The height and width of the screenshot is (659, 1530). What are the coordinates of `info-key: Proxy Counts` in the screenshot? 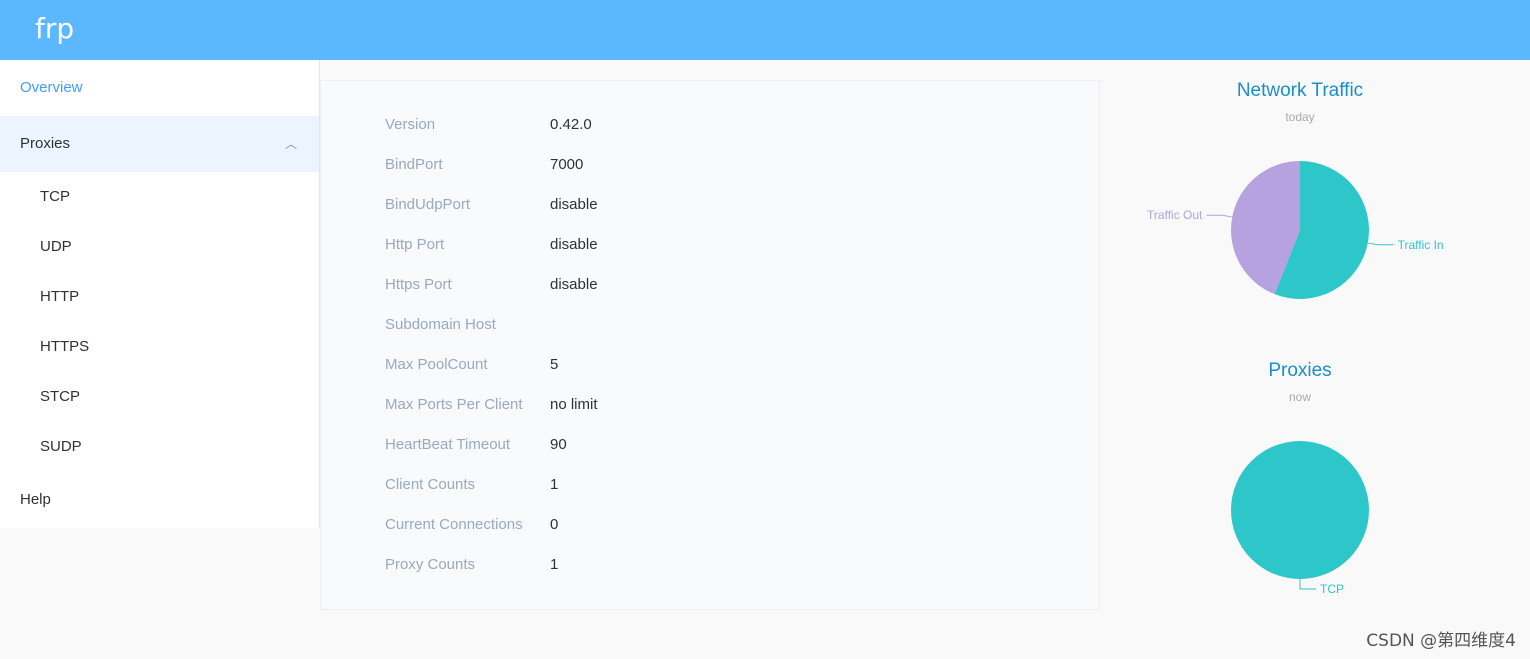 It's located at (430, 564).